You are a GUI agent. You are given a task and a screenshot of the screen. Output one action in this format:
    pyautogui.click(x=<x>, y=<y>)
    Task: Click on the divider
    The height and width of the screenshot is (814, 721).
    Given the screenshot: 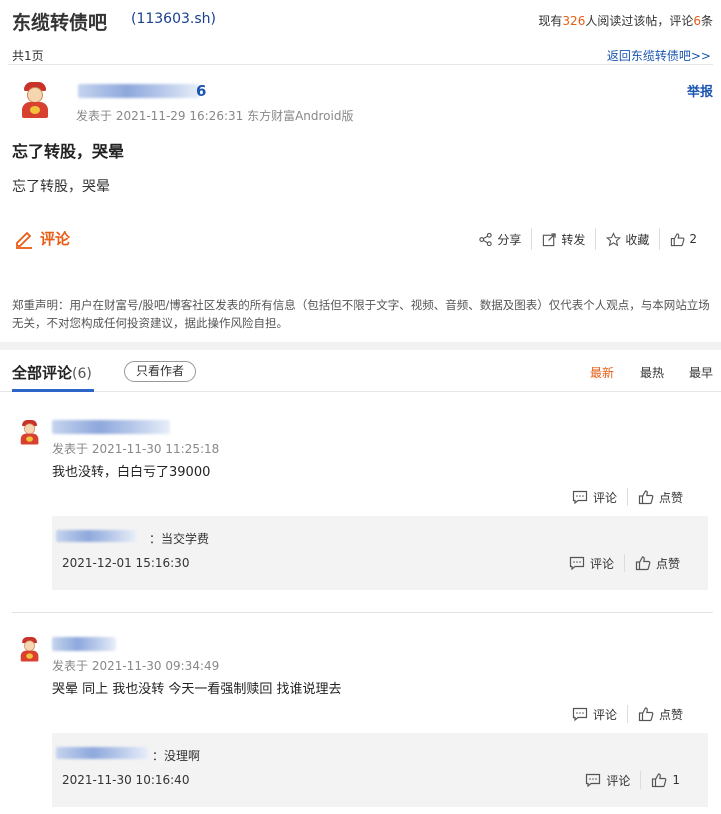 What is the action you would take?
    pyautogui.click(x=360, y=64)
    